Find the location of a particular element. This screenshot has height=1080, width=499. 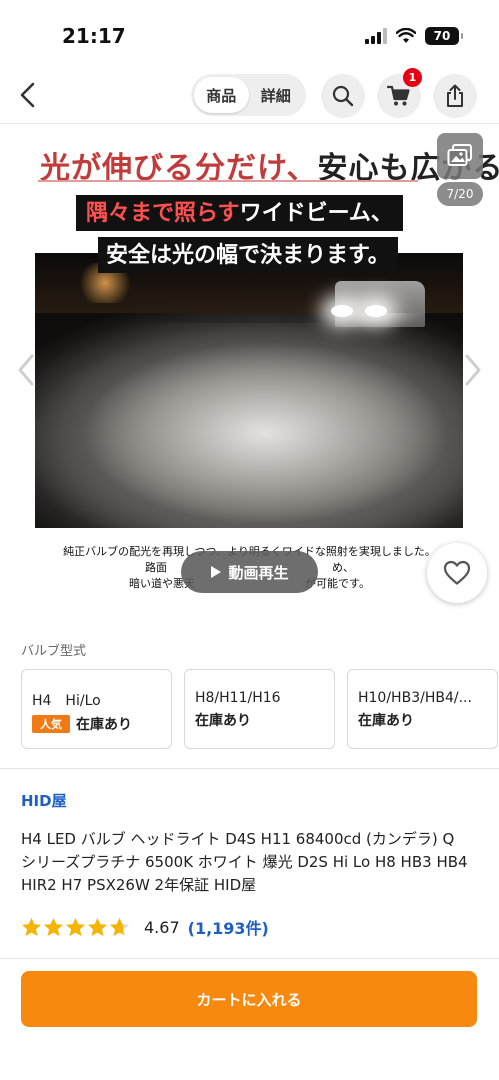

top-nav-bar: 商品 詳細 1 is located at coordinates (249, 96).